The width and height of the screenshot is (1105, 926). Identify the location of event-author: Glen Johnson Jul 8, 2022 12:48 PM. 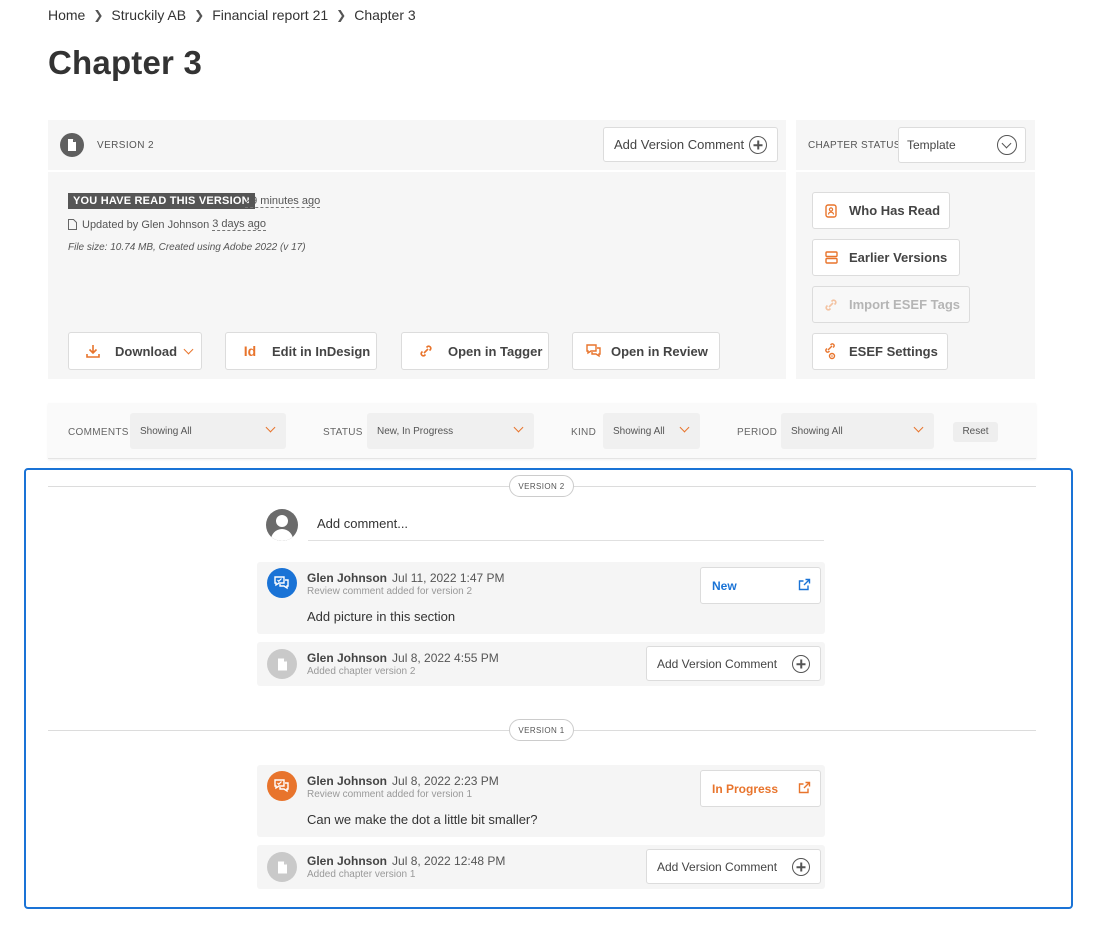
(406, 861).